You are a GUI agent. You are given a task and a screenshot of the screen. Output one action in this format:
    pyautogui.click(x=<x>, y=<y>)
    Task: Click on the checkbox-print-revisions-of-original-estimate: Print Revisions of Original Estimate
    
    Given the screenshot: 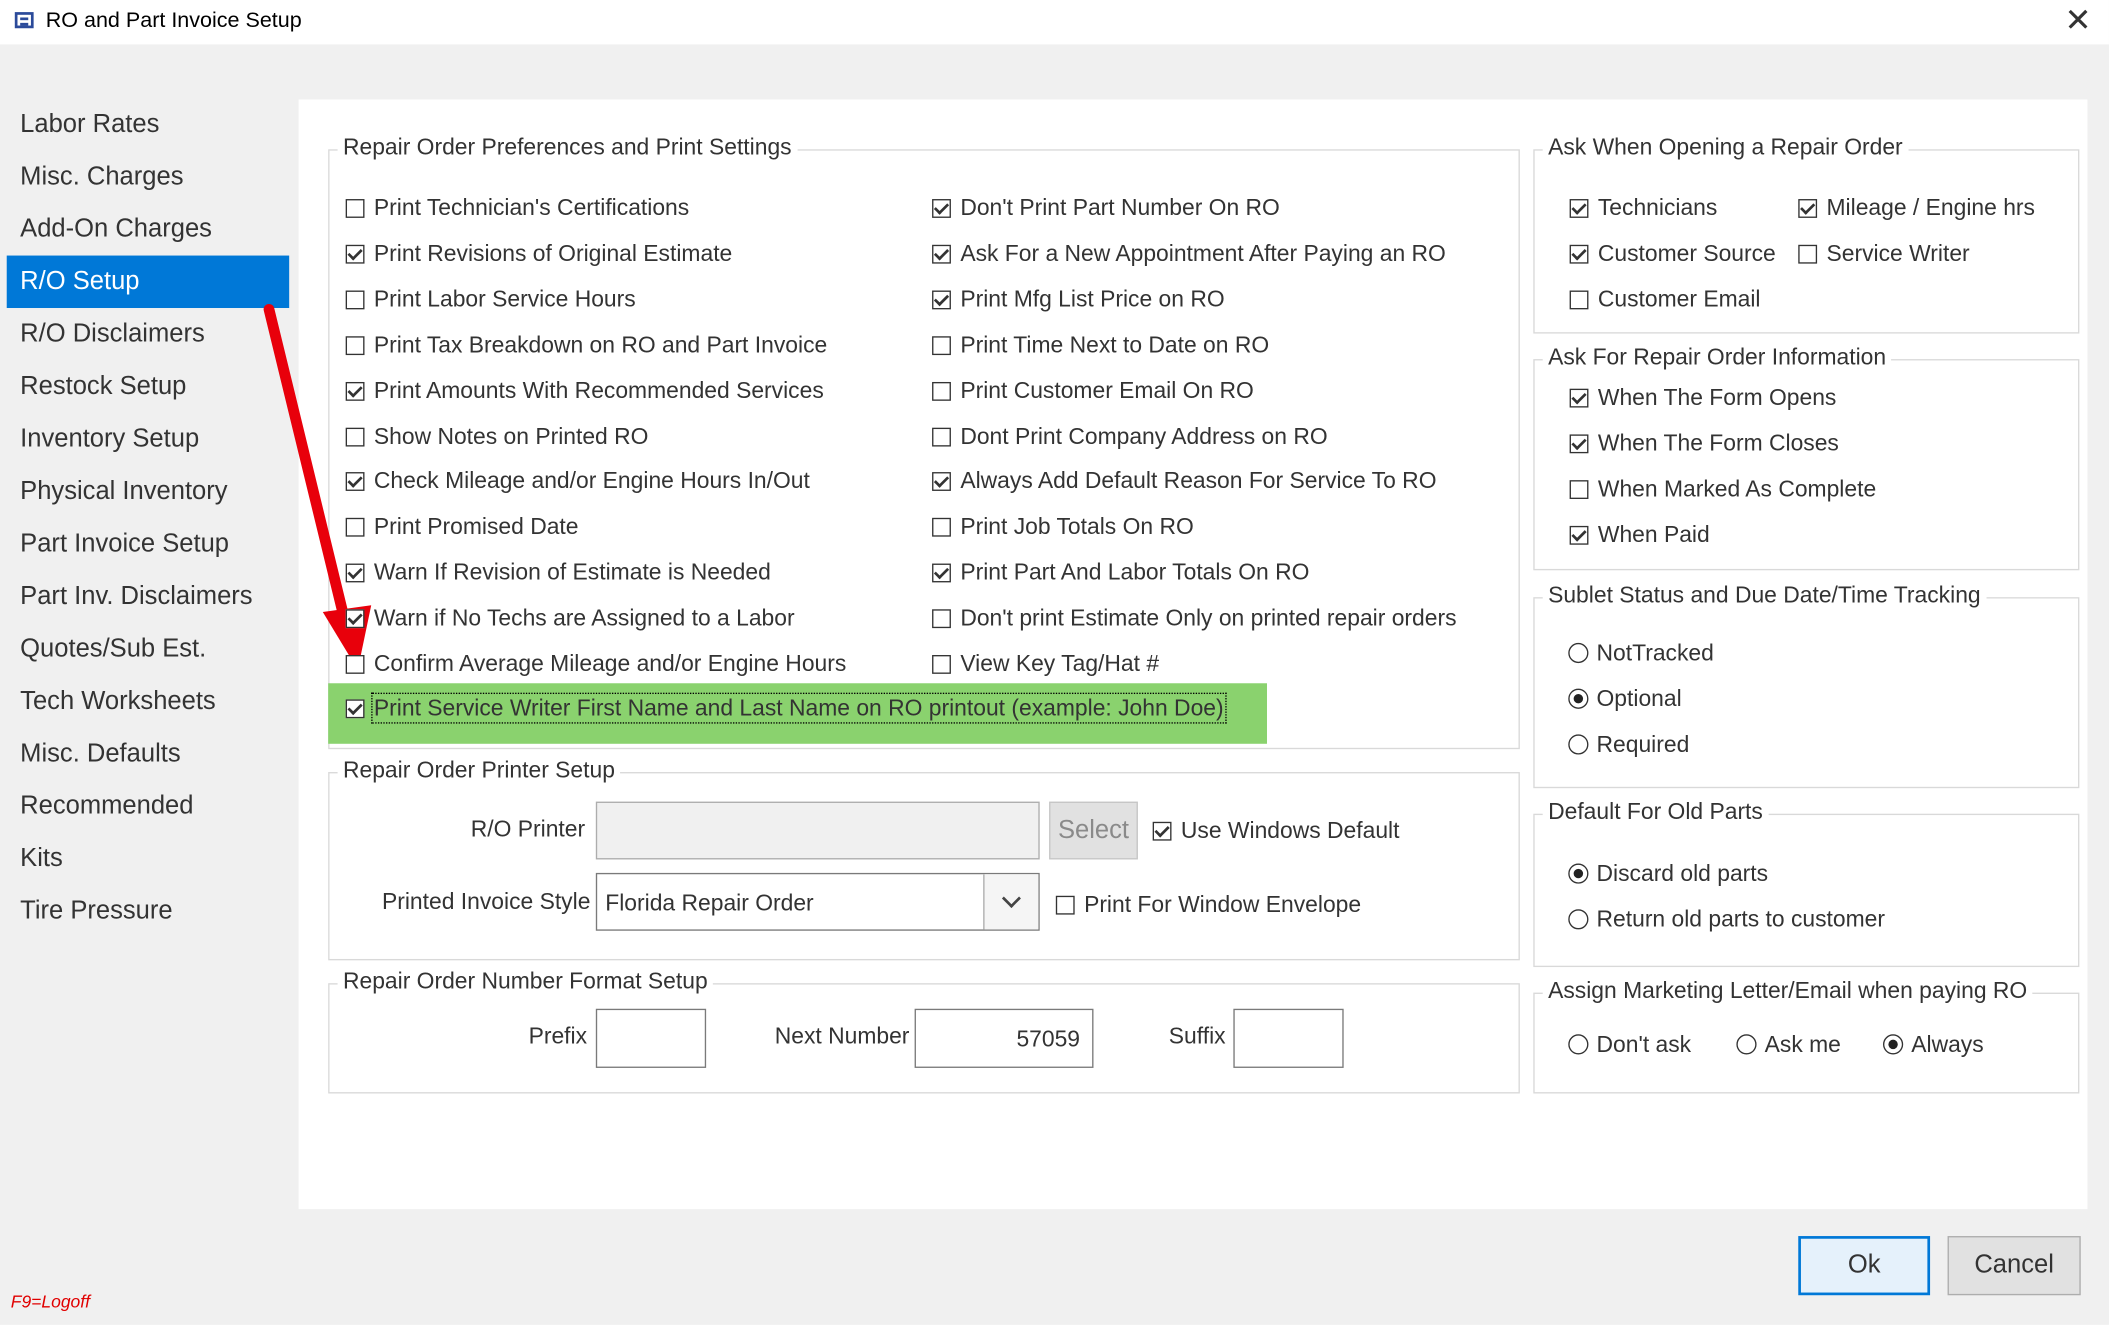 What is the action you would take?
    pyautogui.click(x=539, y=254)
    